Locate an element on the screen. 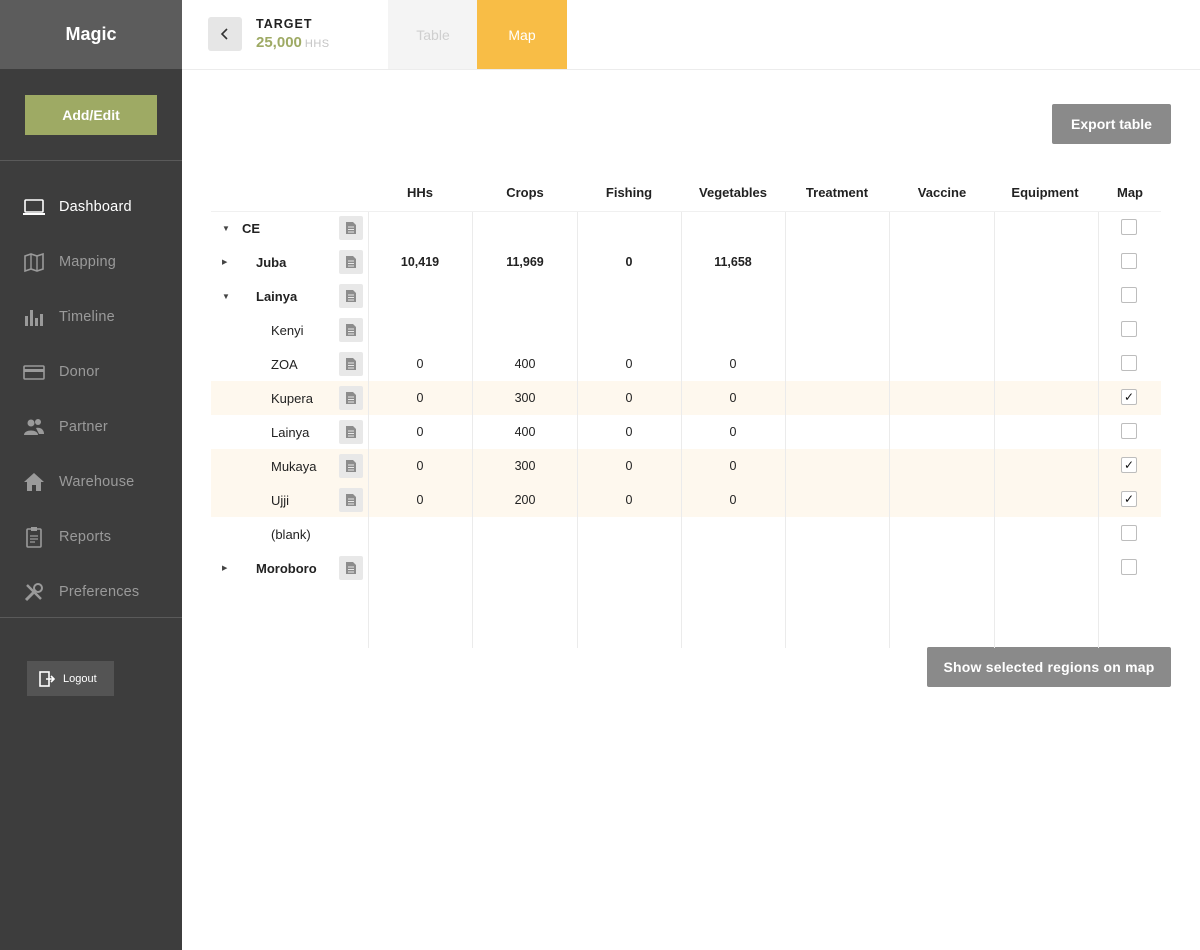 The height and width of the screenshot is (950, 1200). logout-button: Logout is located at coordinates (70, 678).